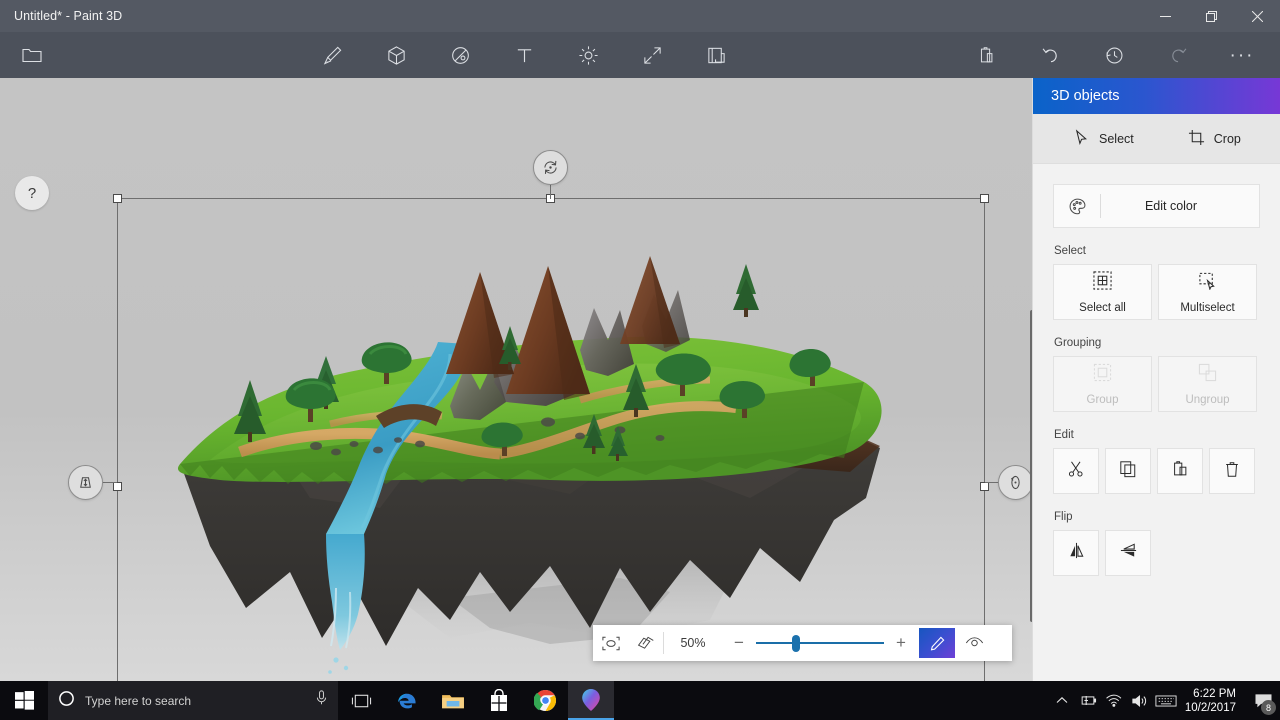 The width and height of the screenshot is (1280, 720). What do you see at coordinates (1156, 292) in the screenshot?
I see `select-buttons: Select all Multiselect` at bounding box center [1156, 292].